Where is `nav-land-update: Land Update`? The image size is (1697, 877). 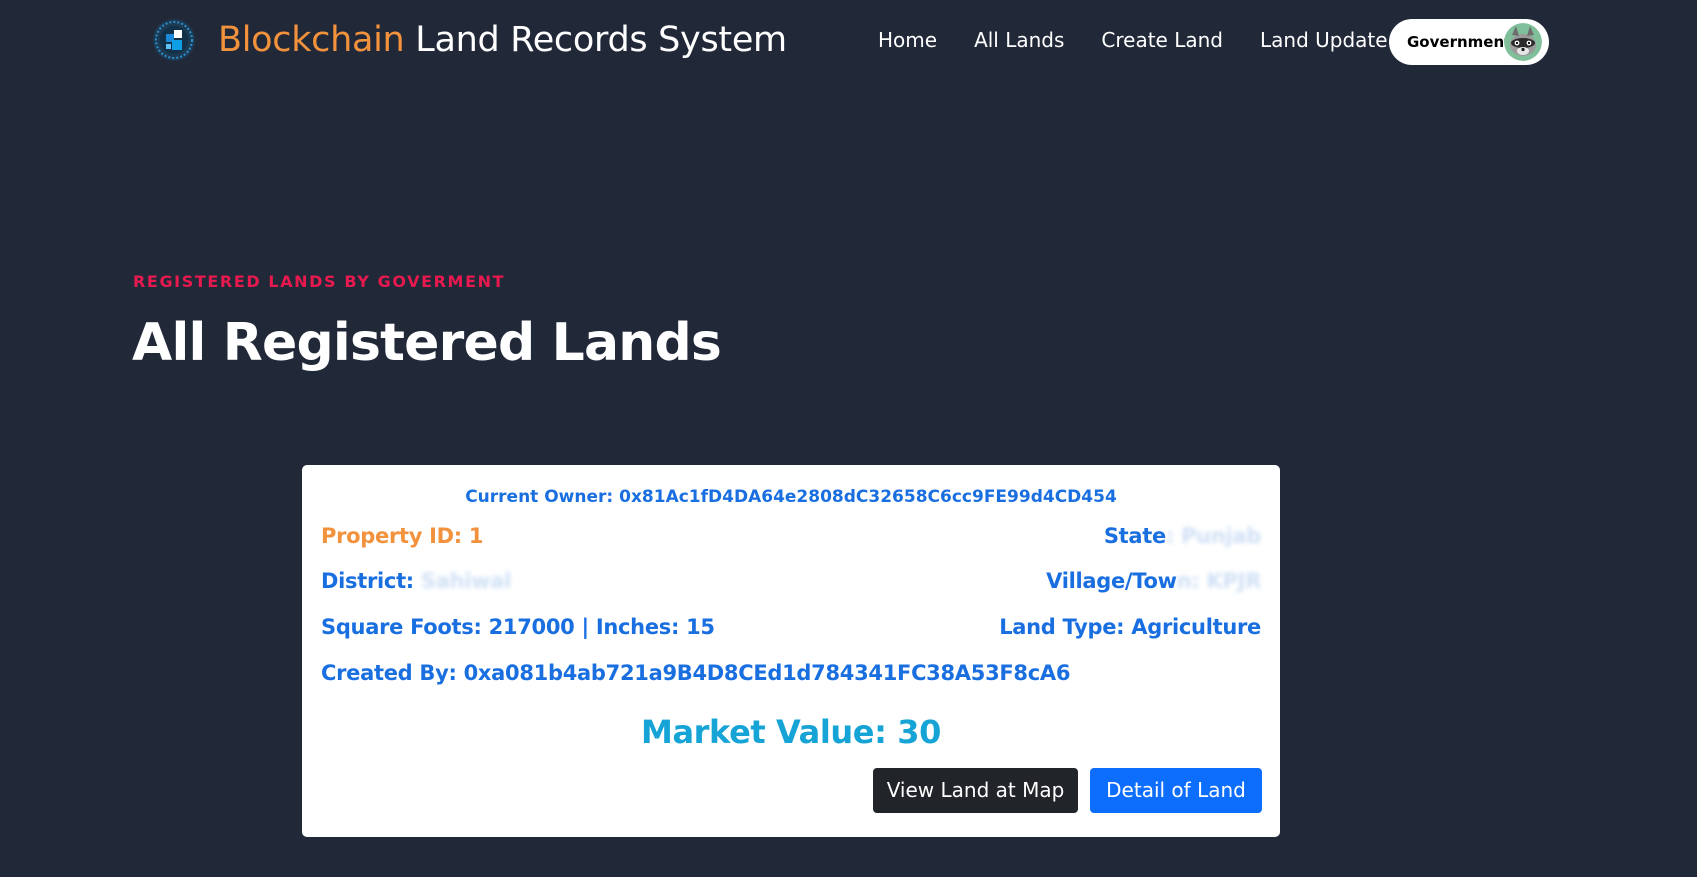 nav-land-update: Land Update is located at coordinates (1324, 40).